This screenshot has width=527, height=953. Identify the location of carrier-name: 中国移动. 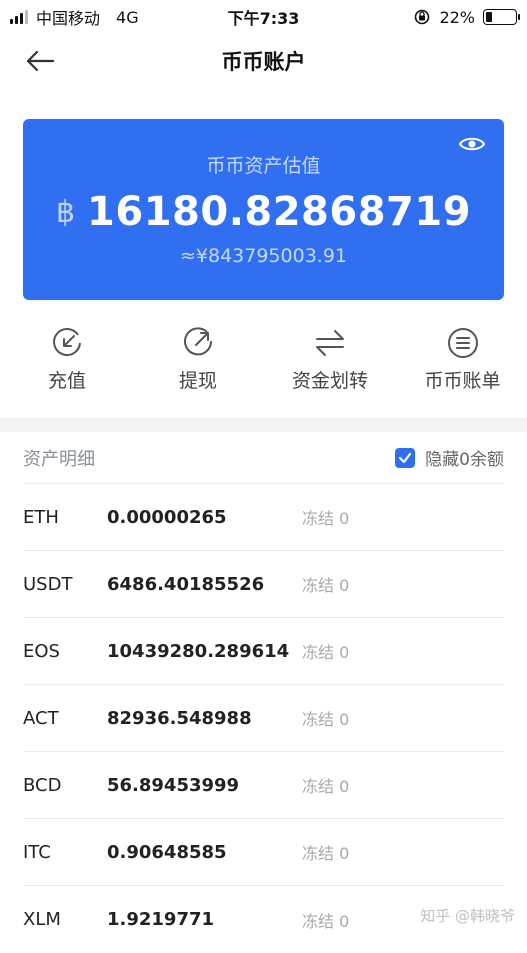
(68, 17).